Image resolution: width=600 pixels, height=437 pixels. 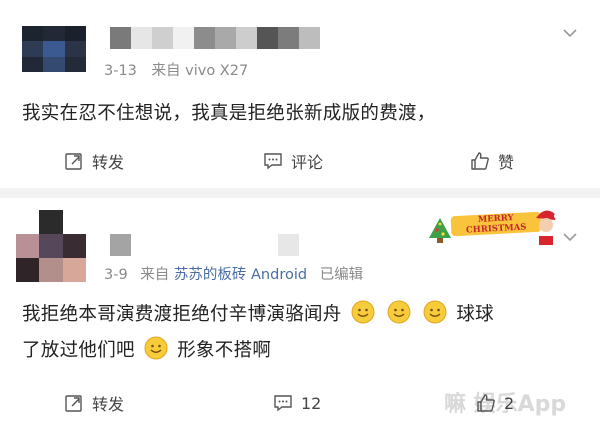 I want to click on source-device: vivo X27, so click(x=216, y=71).